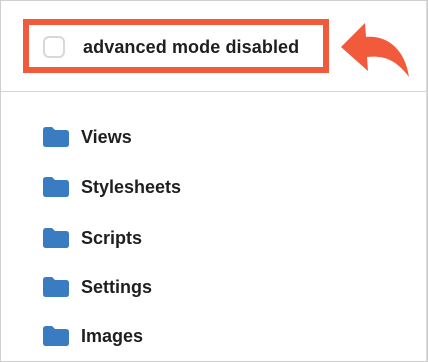 The height and width of the screenshot is (362, 428). Describe the element at coordinates (112, 335) in the screenshot. I see `tree-item-label: Images` at that location.